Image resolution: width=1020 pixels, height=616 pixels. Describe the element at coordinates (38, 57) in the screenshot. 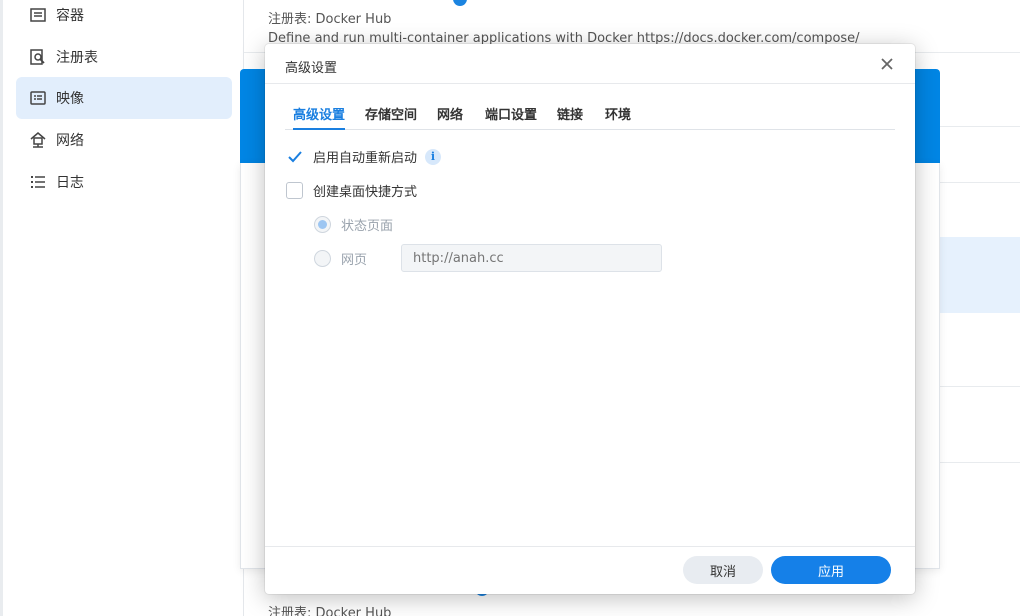

I see `registry-search-icon` at that location.